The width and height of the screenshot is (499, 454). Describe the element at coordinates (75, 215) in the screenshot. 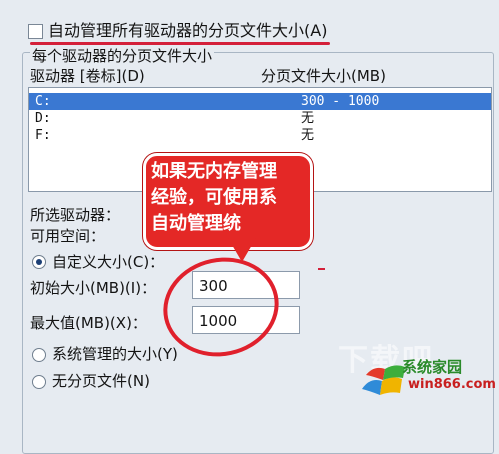

I see `selected-drive-label: 所选驱动器：` at that location.